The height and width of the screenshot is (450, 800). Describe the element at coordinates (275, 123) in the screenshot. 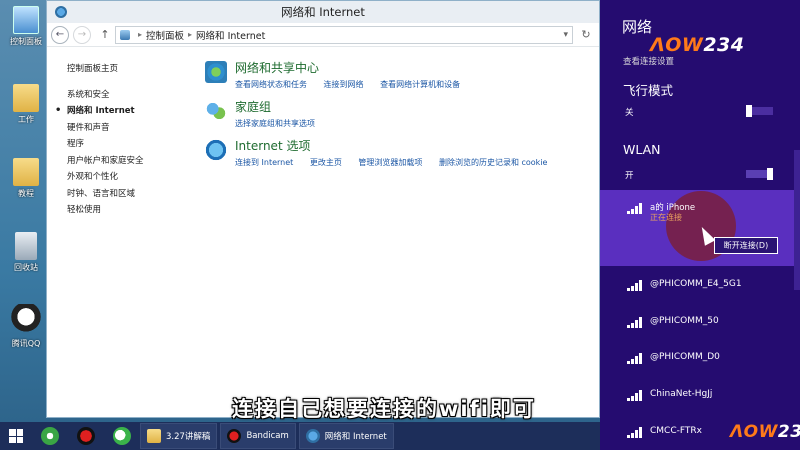

I see `link-homegroup-options: 选择家庭组和共享选项` at that location.